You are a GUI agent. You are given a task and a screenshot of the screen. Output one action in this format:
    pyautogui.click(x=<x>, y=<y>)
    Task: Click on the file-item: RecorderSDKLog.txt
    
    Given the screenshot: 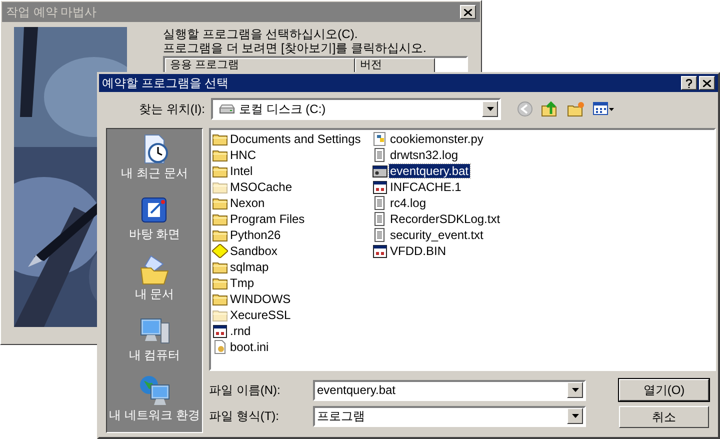 What is the action you would take?
    pyautogui.click(x=437, y=219)
    